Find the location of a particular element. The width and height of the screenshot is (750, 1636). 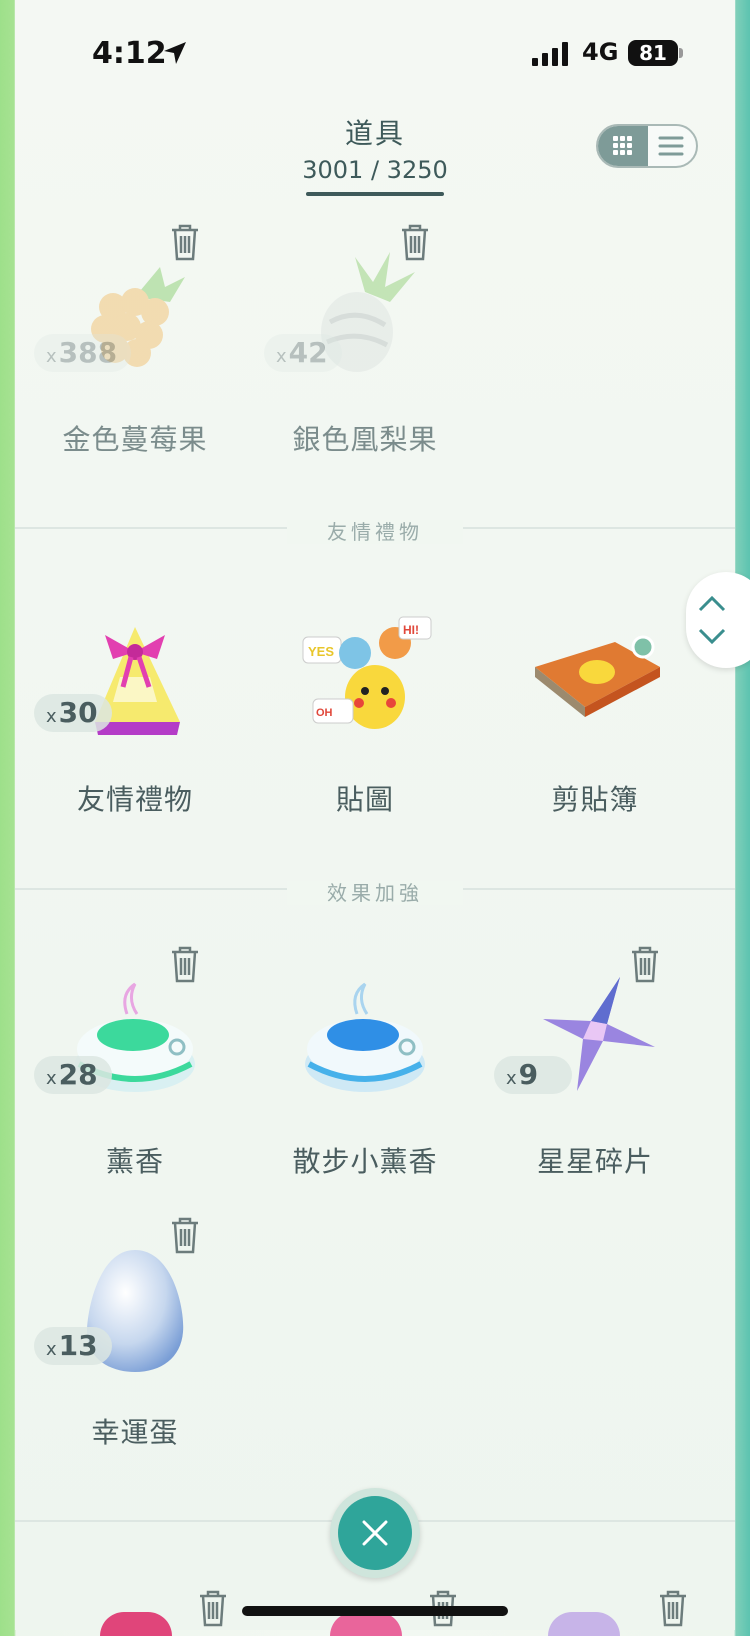

item-name: 薰香 is located at coordinates (134, 1161).